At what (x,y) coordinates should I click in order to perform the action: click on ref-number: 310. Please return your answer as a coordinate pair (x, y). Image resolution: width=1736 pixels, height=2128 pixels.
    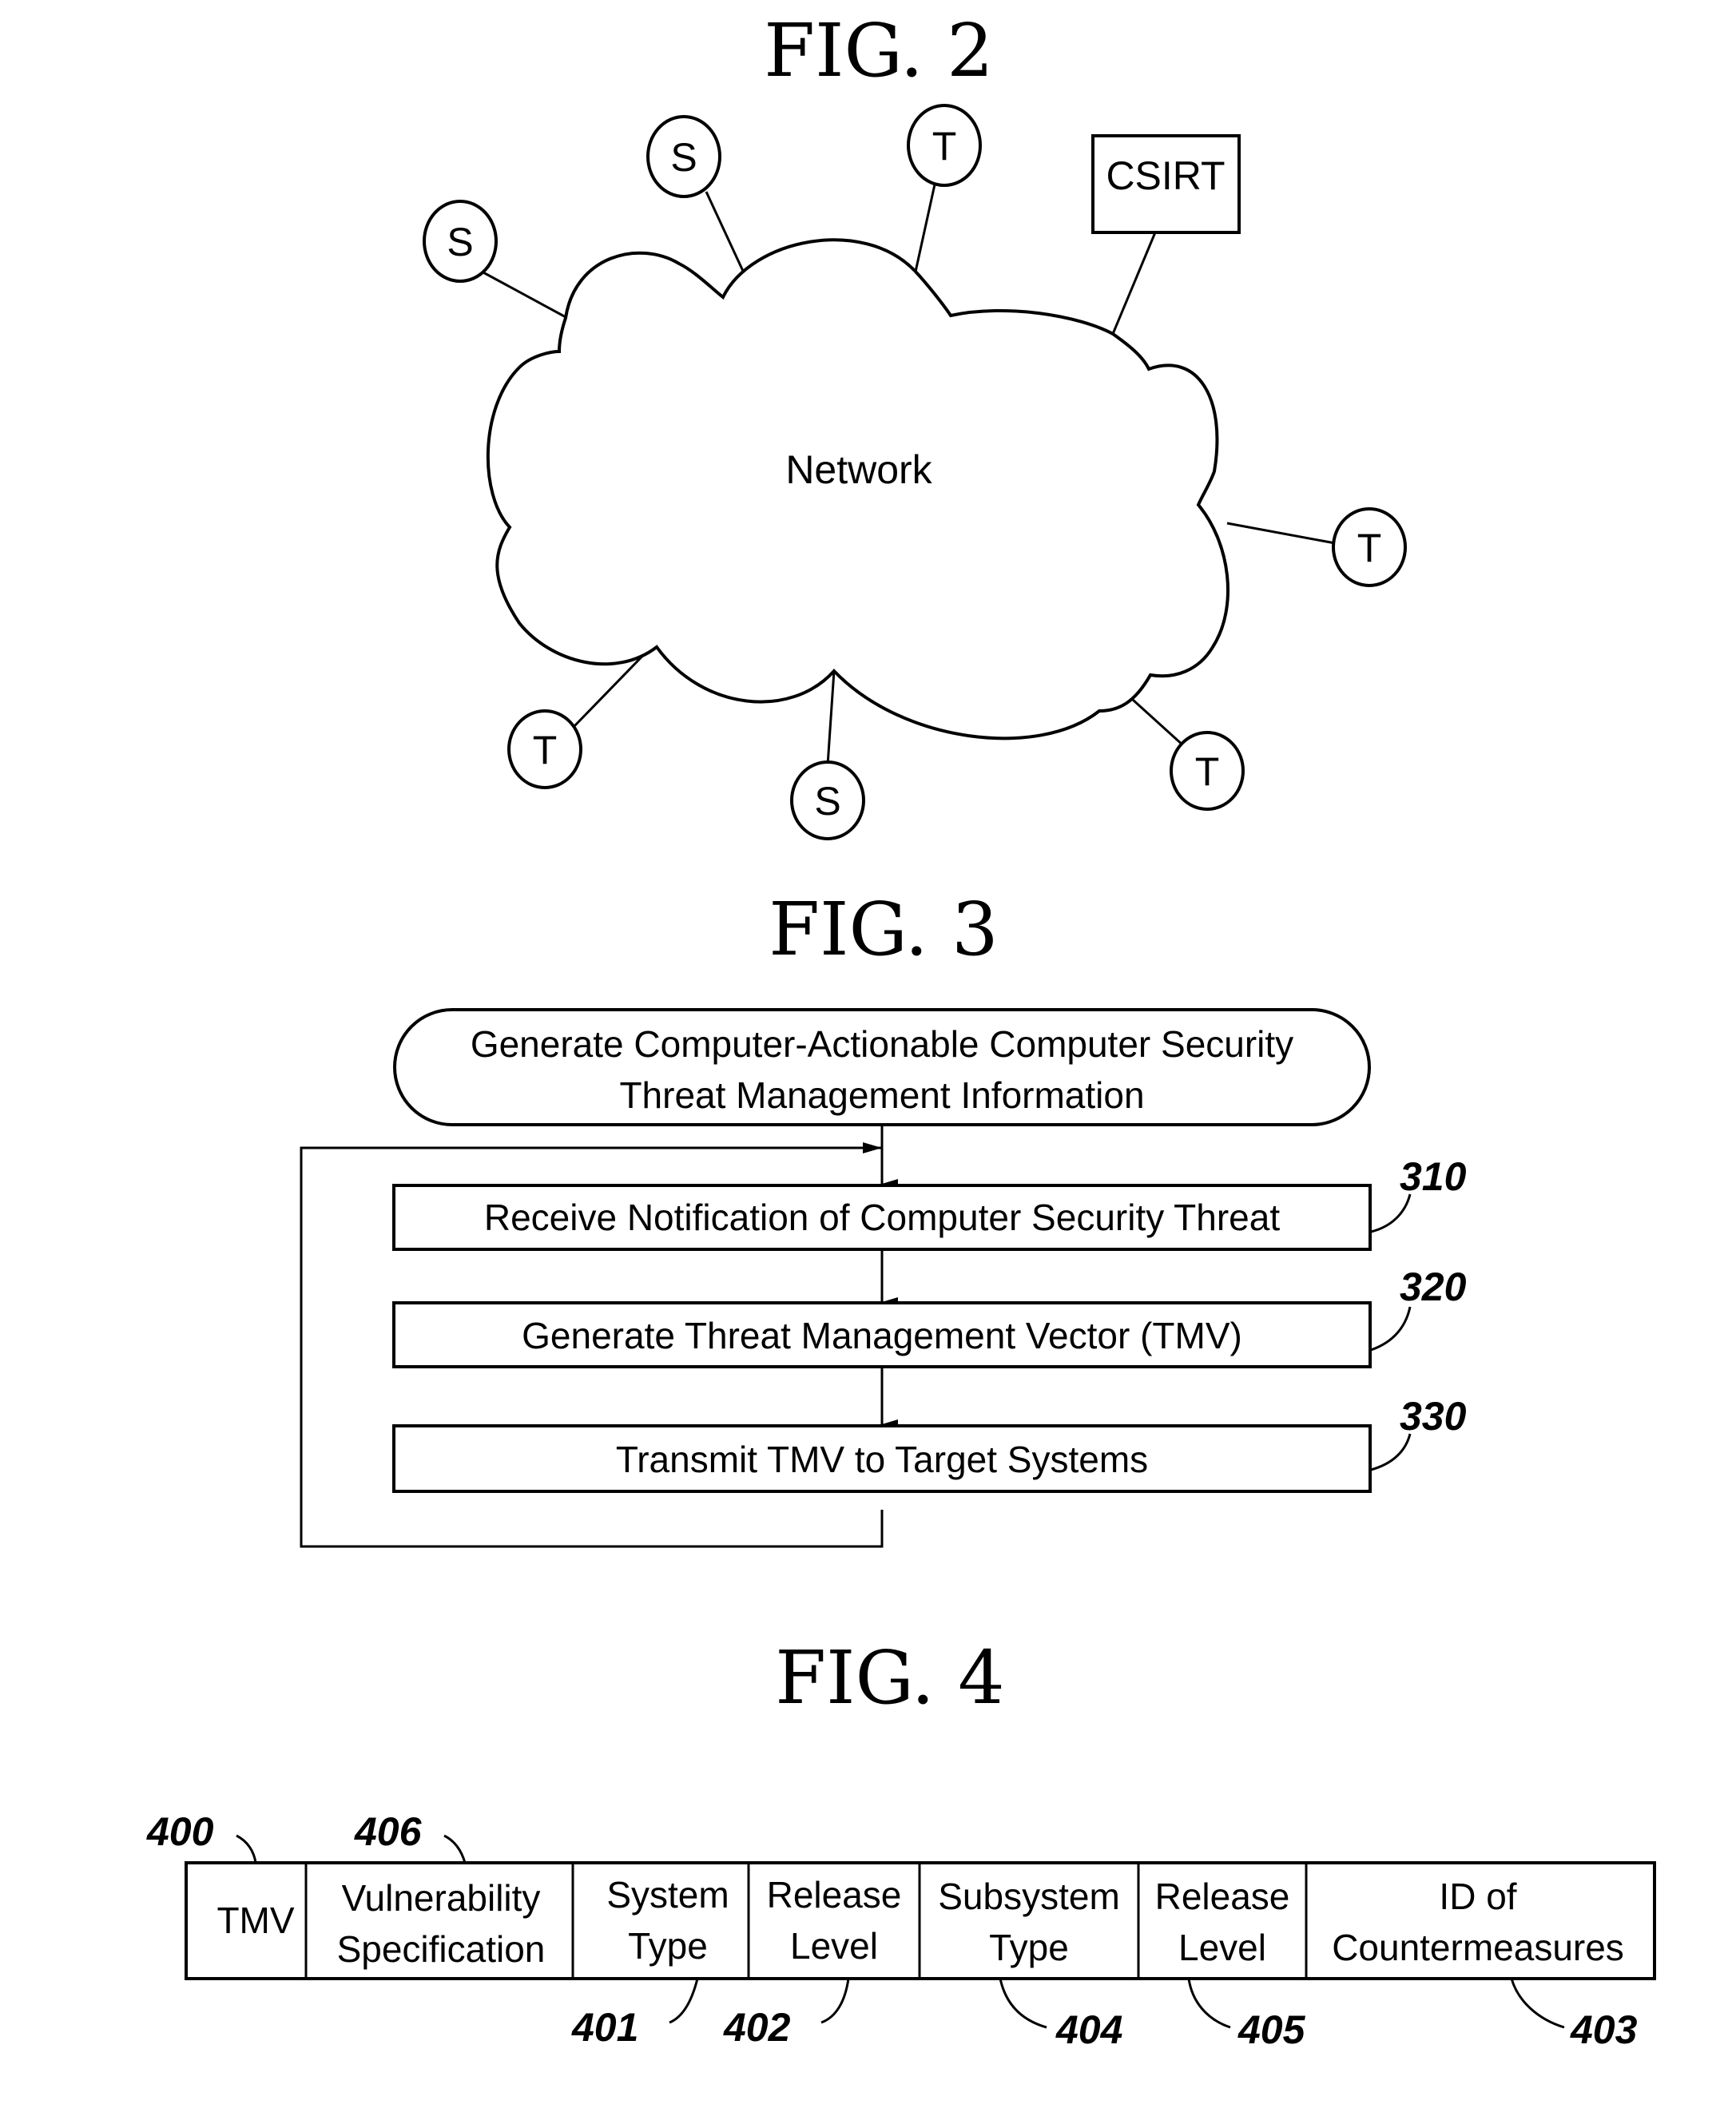
    Looking at the image, I should click on (1433, 1176).